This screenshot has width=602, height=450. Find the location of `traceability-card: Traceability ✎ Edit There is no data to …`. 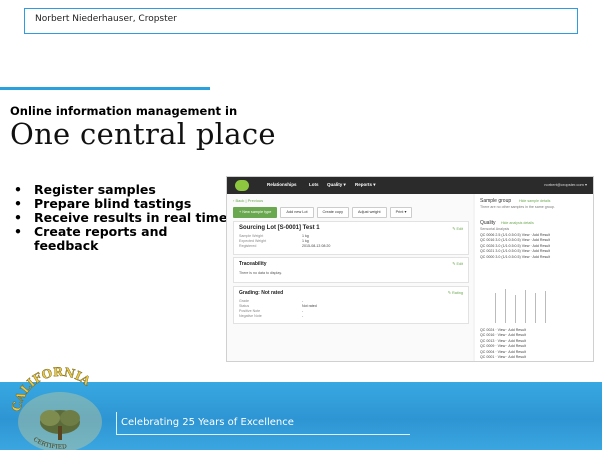

traceability-card: Traceability ✎ Edit There is no data to … is located at coordinates (351, 270).